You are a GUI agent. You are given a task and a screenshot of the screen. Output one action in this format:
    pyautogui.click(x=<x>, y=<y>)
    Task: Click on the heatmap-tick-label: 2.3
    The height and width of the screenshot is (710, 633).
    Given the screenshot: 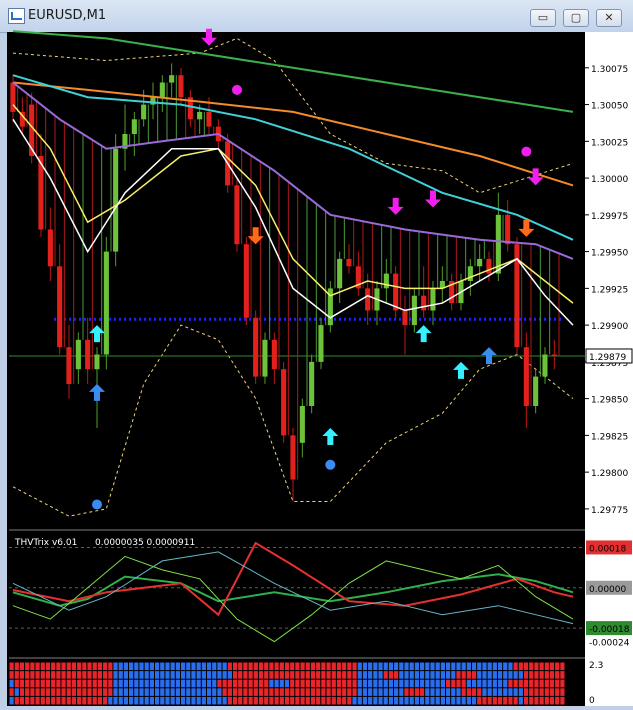 What is the action you would take?
    pyautogui.click(x=596, y=666)
    